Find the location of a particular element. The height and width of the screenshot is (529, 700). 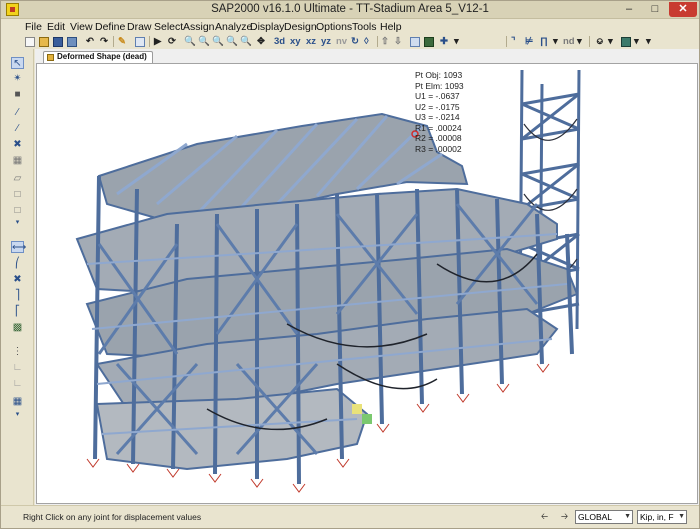

draw-rect-area-icon: □ is located at coordinates (17, 195).